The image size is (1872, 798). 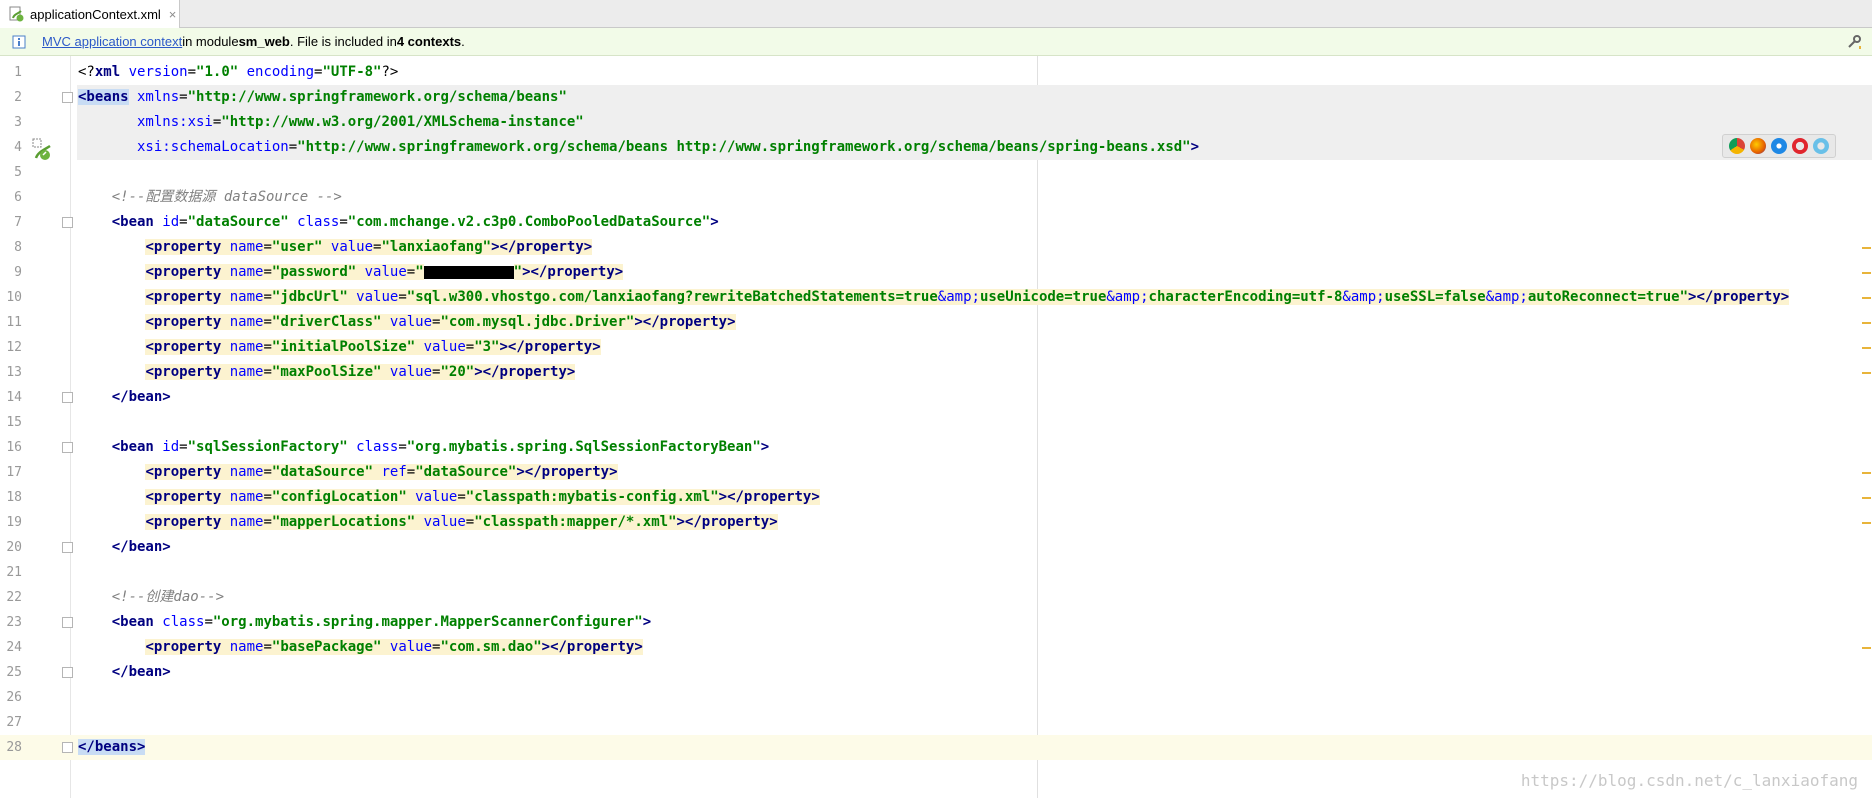 I want to click on browser-preview-toolbar, so click(x=1779, y=146).